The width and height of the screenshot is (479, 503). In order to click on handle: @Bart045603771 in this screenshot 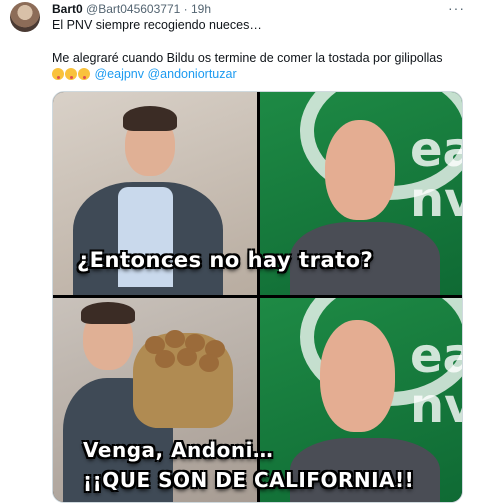, I will do `click(133, 9)`.